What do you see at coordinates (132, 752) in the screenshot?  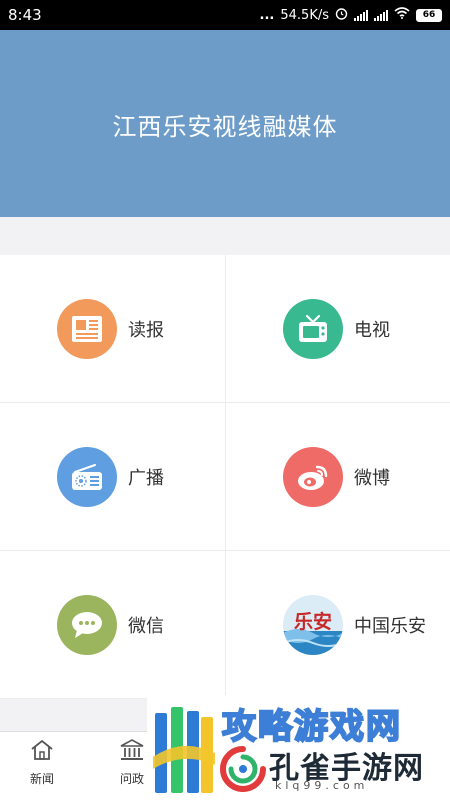 I see `government-icon` at bounding box center [132, 752].